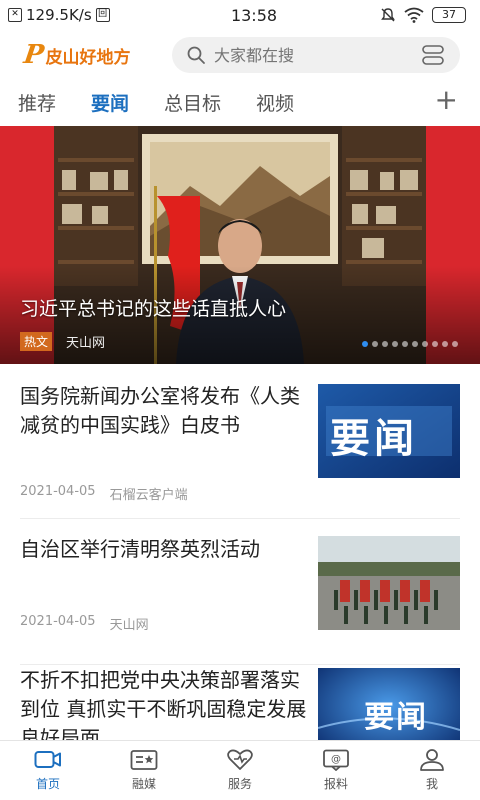  Describe the element at coordinates (161, 411) in the screenshot. I see `news-title: 国务院新闻办公室将发布《人类减贫的中国实践》白皮书` at that location.